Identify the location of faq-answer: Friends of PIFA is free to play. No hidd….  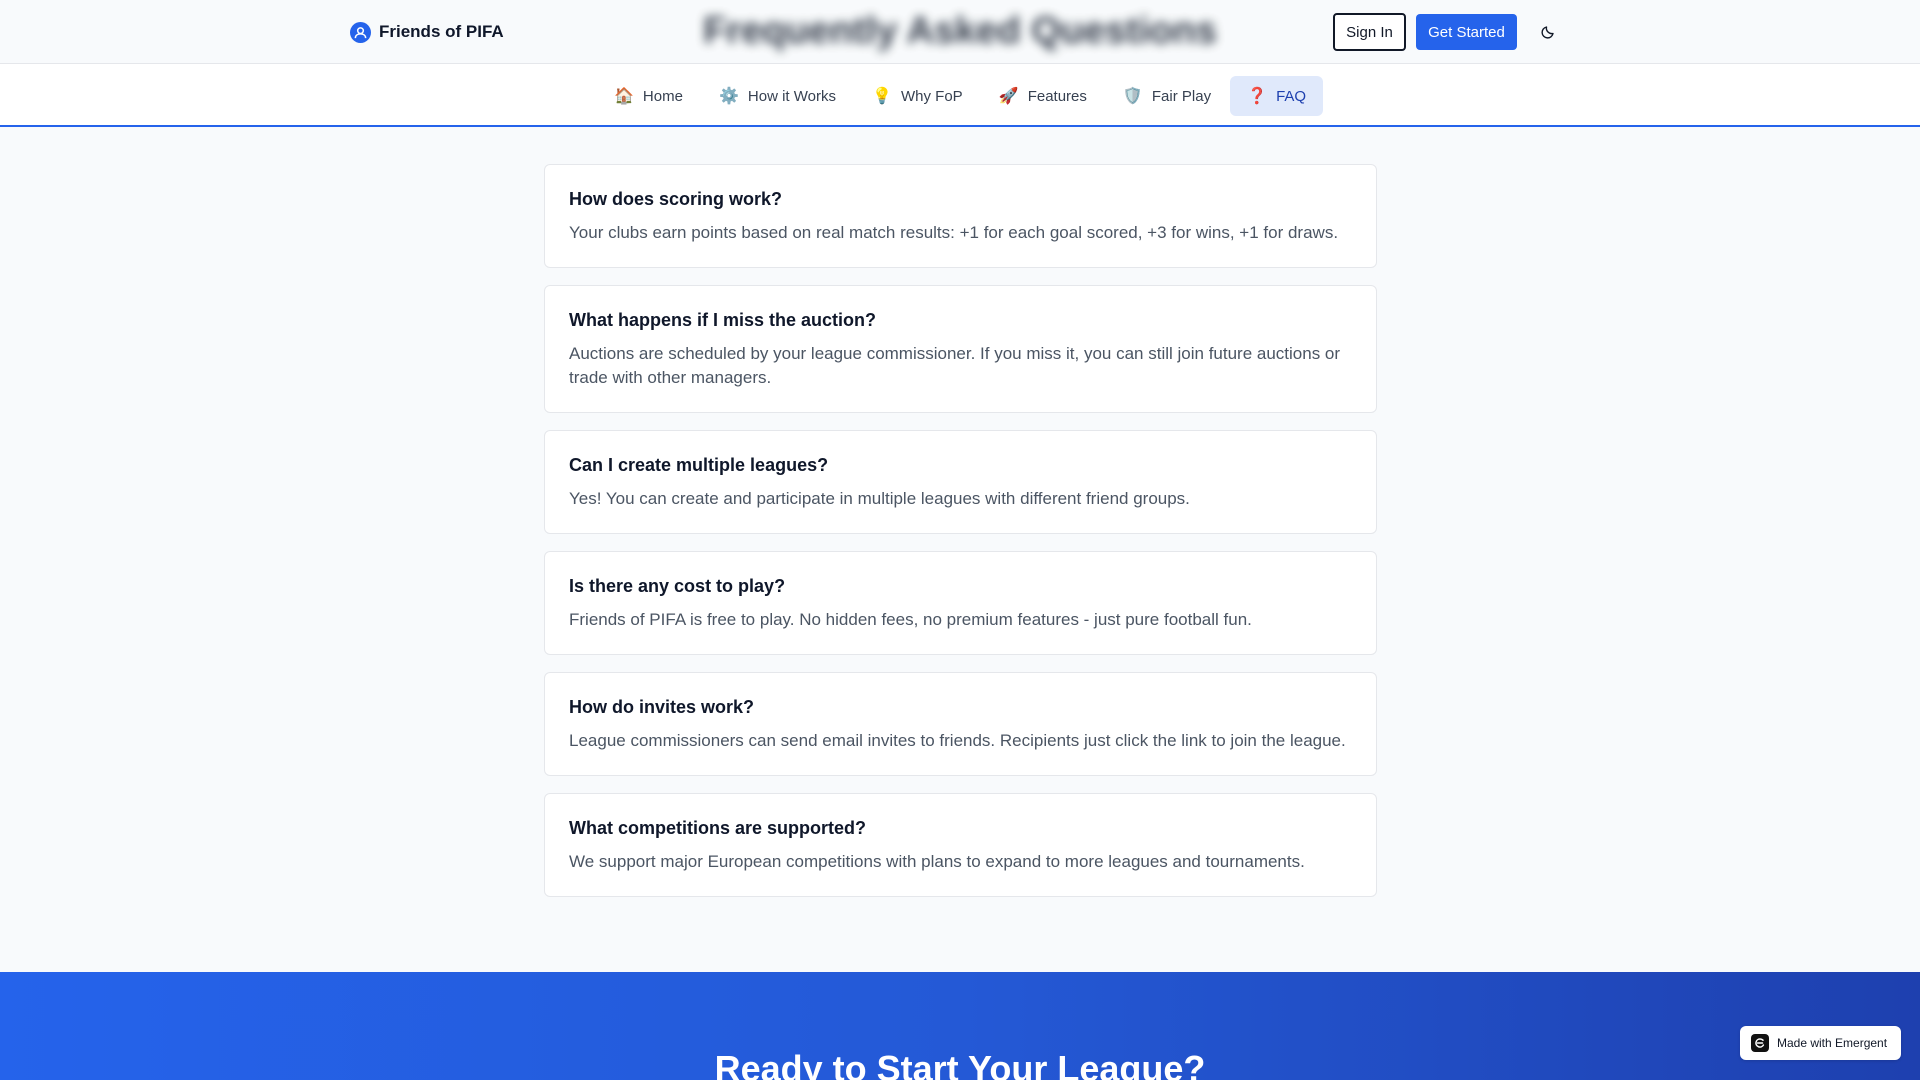
(910, 619).